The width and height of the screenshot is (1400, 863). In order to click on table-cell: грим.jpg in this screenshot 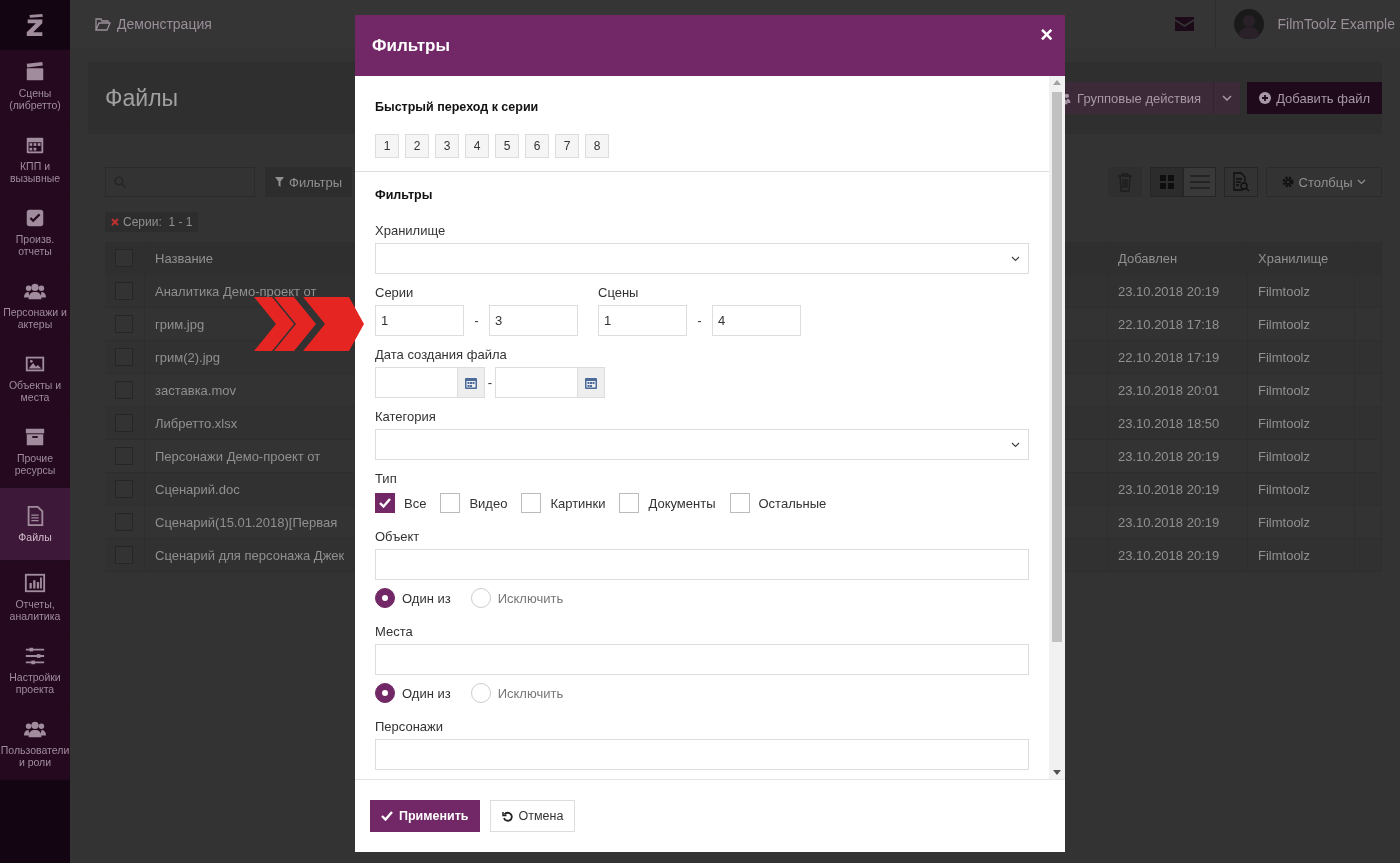, I will do `click(180, 324)`.